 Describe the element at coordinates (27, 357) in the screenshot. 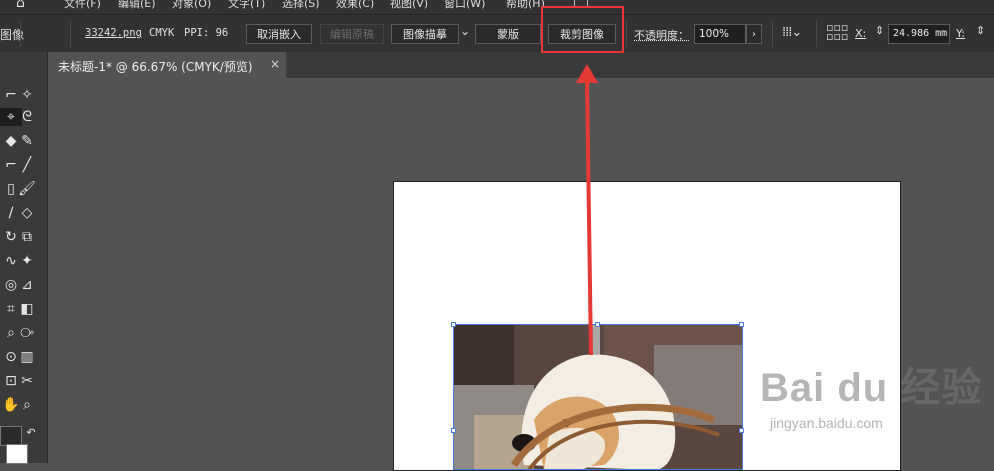

I see `column-graph-icon: ▥` at that location.